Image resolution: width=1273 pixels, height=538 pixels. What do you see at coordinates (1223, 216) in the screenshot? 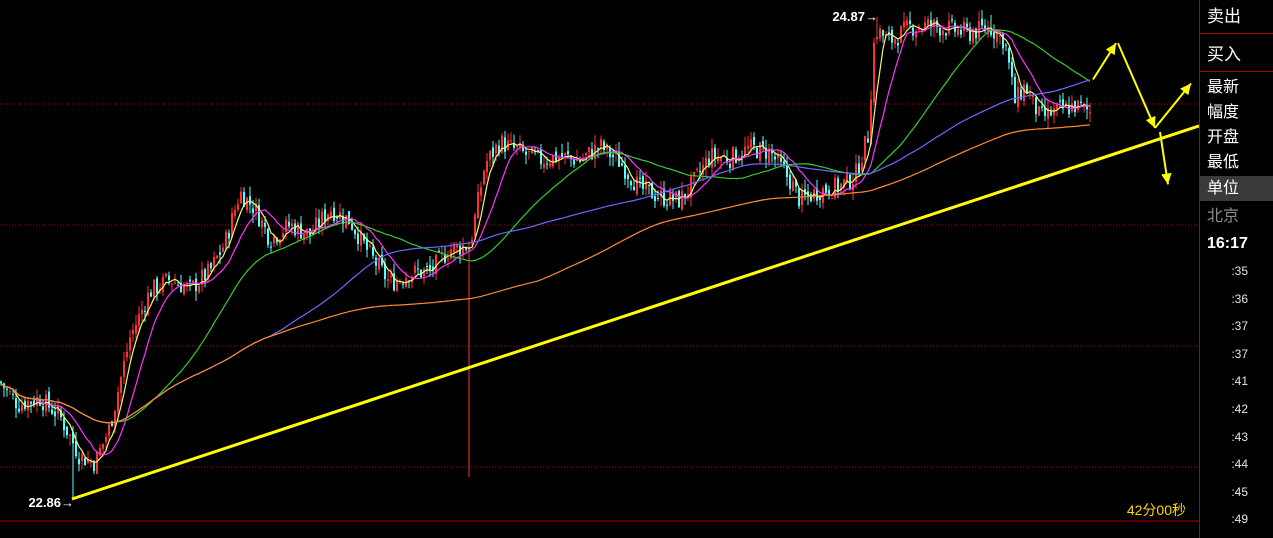
I see `field-city: 北京` at bounding box center [1223, 216].